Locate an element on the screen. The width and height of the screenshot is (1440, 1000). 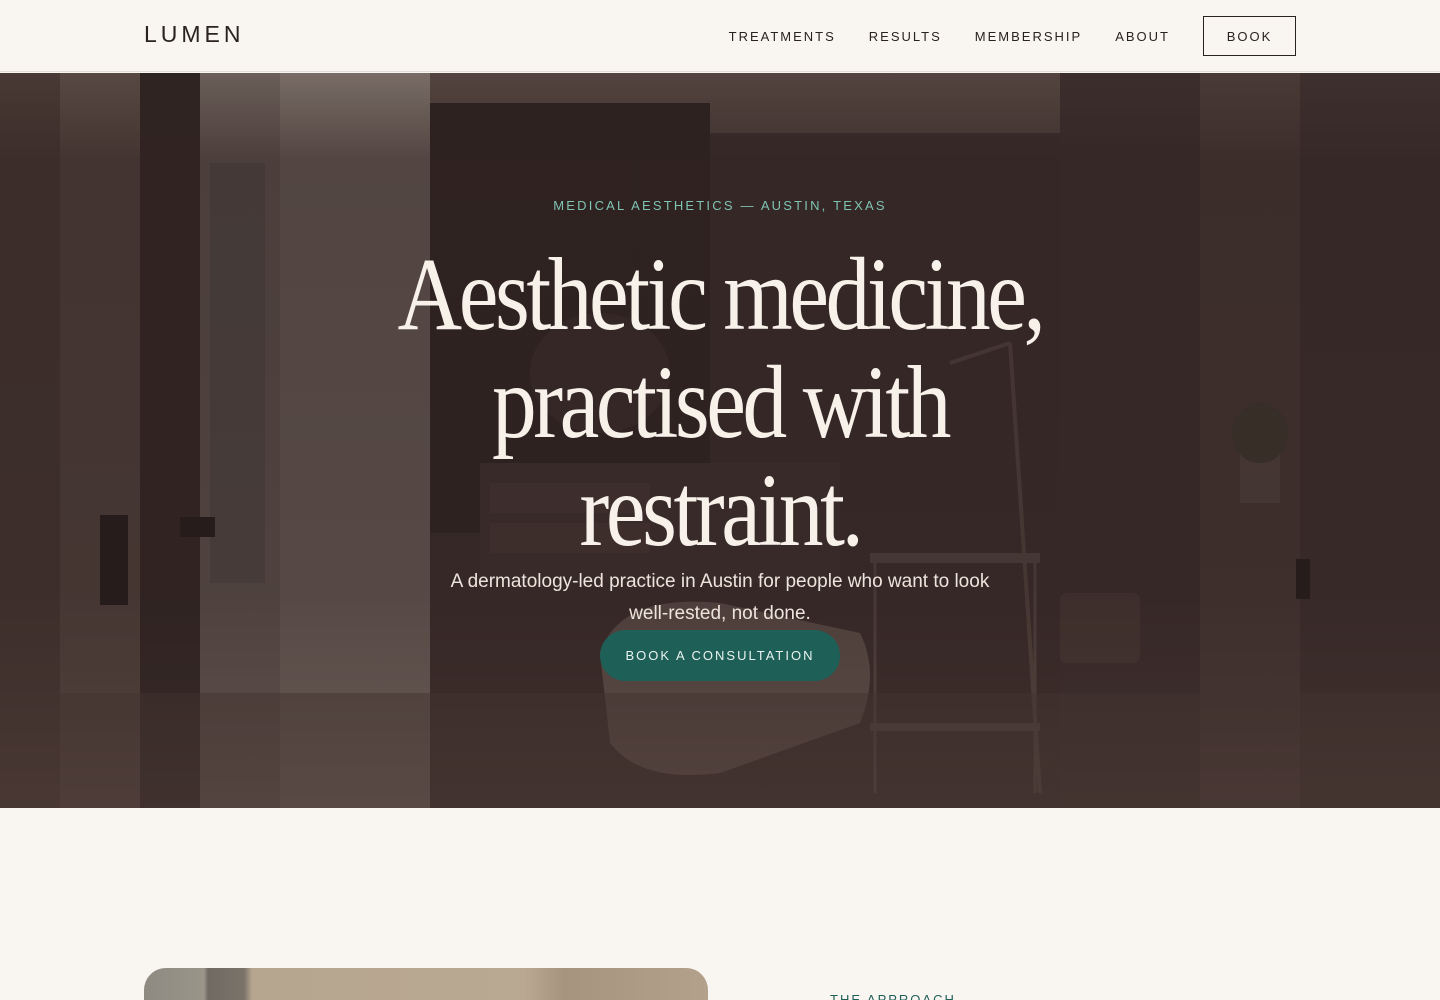
nav-about: ABOUT is located at coordinates (1142, 36).